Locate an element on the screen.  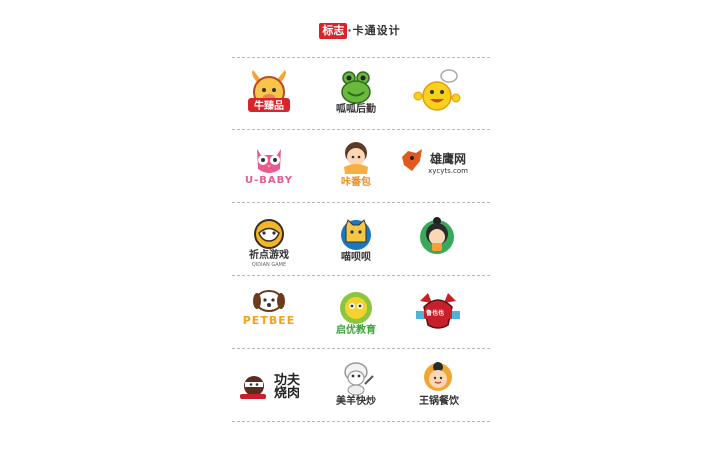
logo-kafanbao: 咔番包 is located at coordinates (356, 167).